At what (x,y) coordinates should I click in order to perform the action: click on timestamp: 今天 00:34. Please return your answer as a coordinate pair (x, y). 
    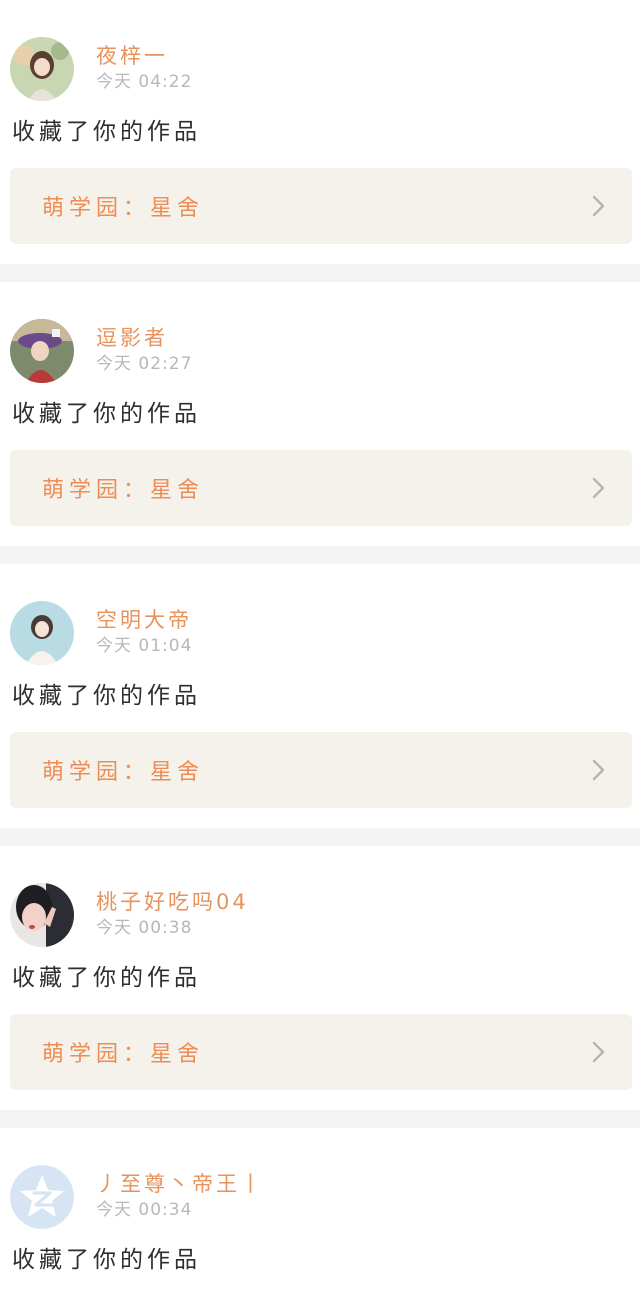
    Looking at the image, I should click on (144, 1210).